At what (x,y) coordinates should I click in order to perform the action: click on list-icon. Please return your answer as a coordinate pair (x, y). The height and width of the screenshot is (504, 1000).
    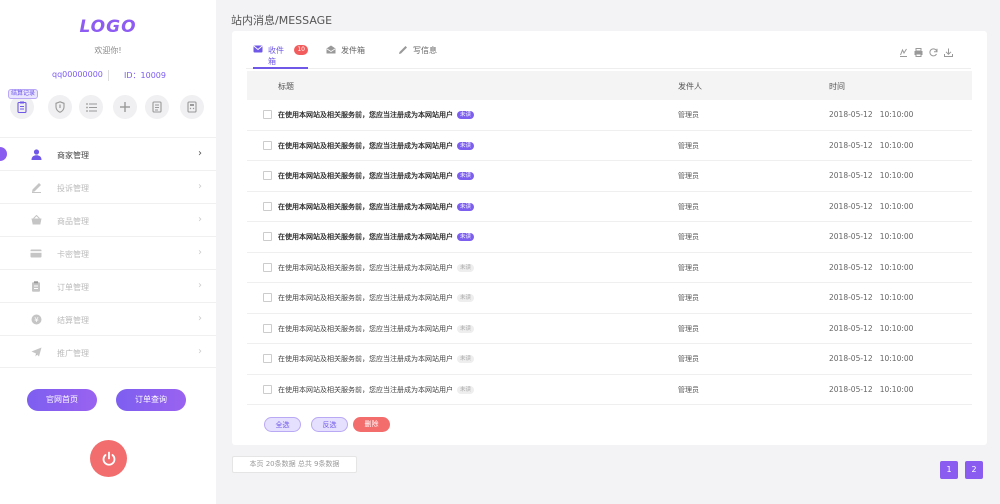
    Looking at the image, I should click on (91, 107).